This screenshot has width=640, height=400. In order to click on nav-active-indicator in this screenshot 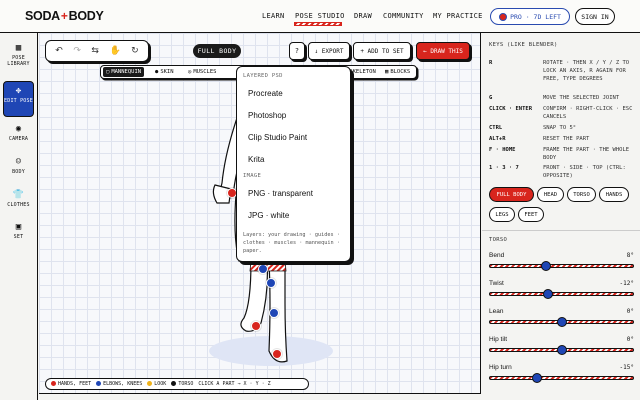, I will do `click(318, 24)`.